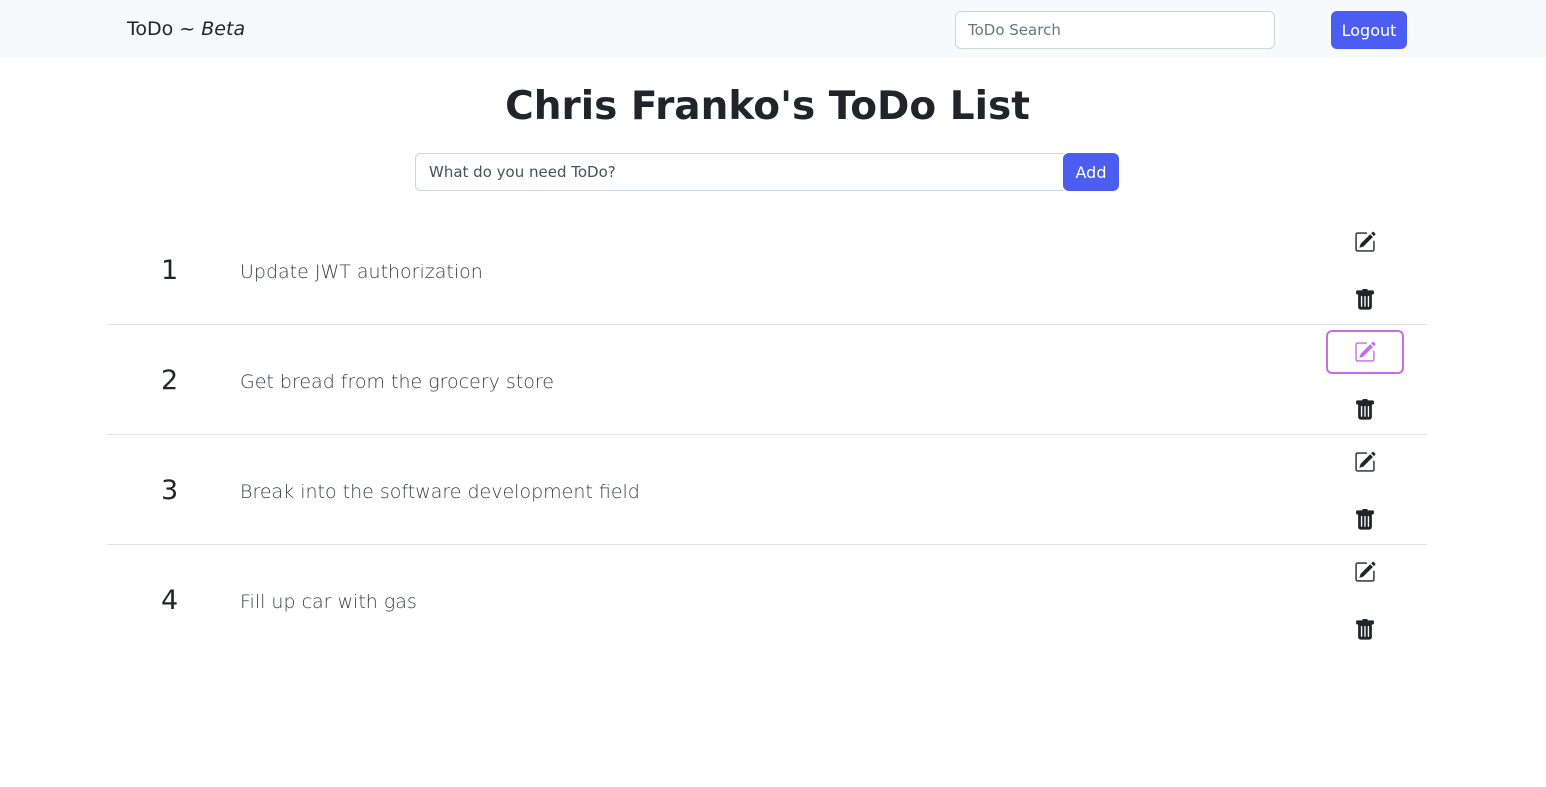  I want to click on add-todo-form: Add, so click(767, 172).